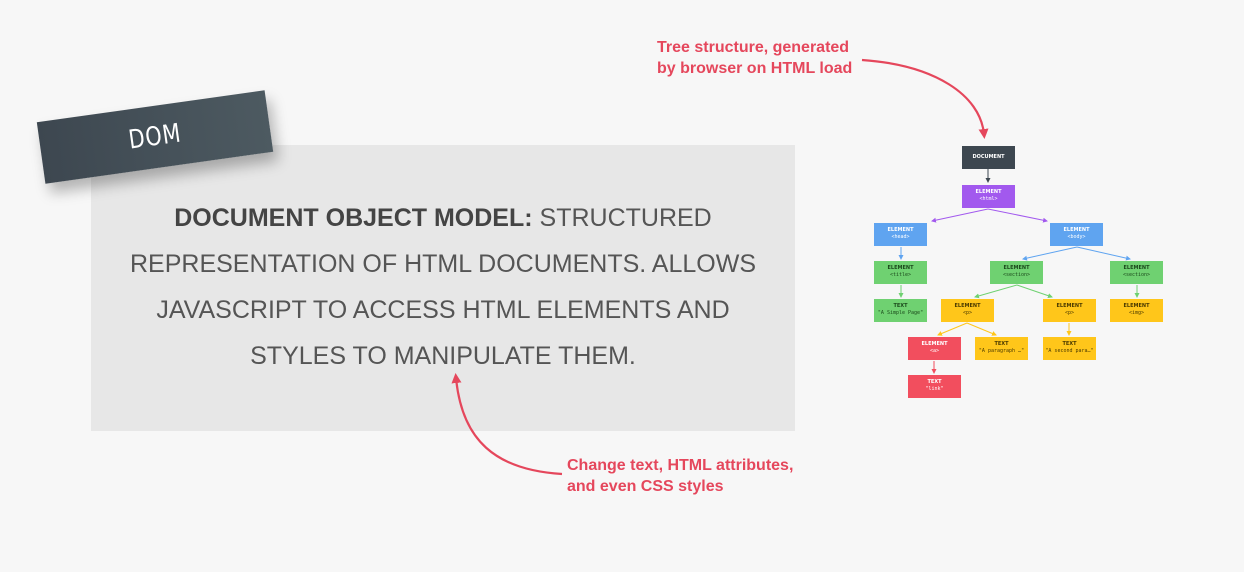 The width and height of the screenshot is (1244, 572). What do you see at coordinates (952, 329) in the screenshot?
I see `connector-p1-a` at bounding box center [952, 329].